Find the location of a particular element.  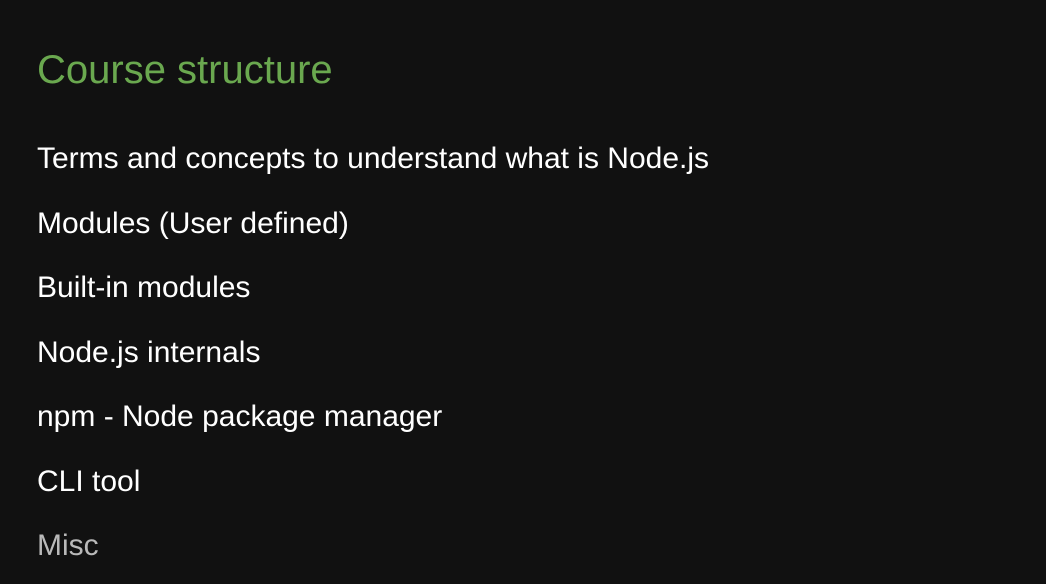

topic-item: Misc is located at coordinates (68, 545).